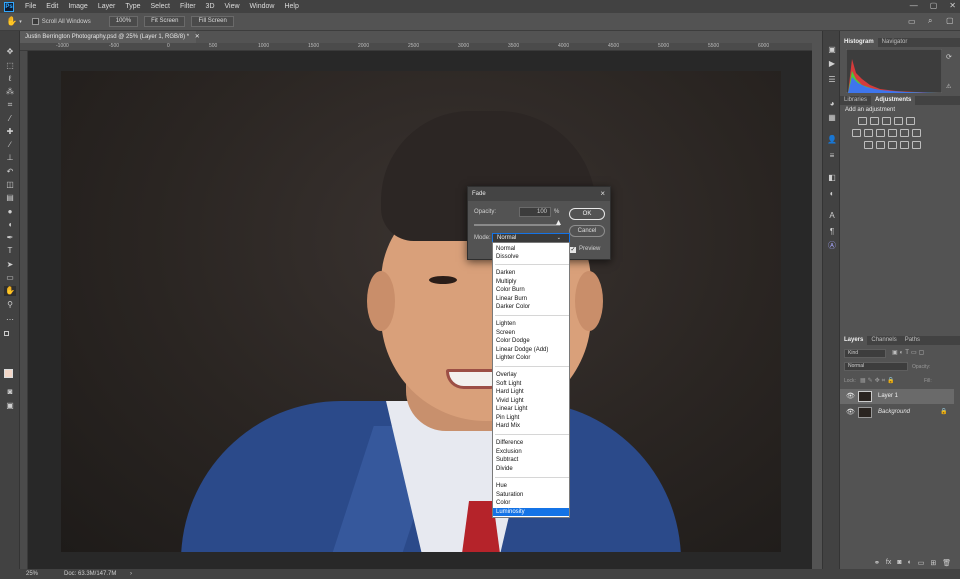  What do you see at coordinates (832, 156) in the screenshot?
I see `brushes-icon: ≡` at bounding box center [832, 156].